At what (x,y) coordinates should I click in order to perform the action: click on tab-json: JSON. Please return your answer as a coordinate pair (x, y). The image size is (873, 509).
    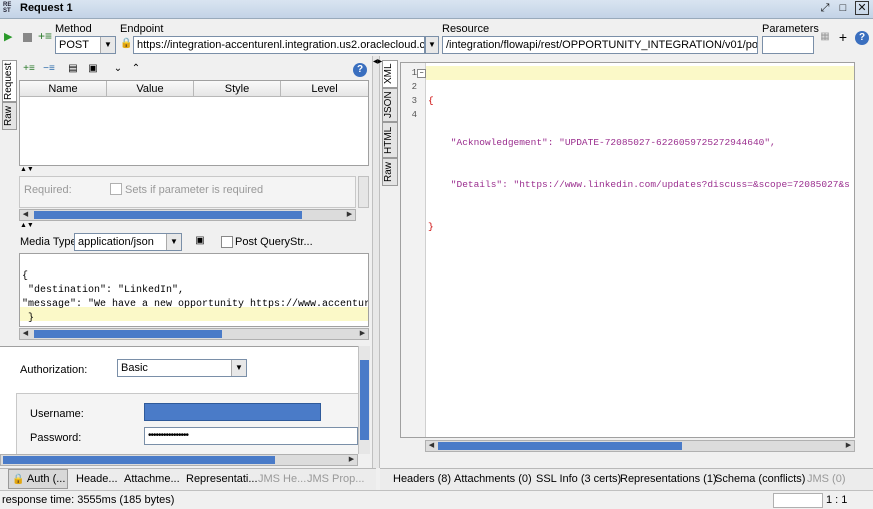
    Looking at the image, I should click on (390, 105).